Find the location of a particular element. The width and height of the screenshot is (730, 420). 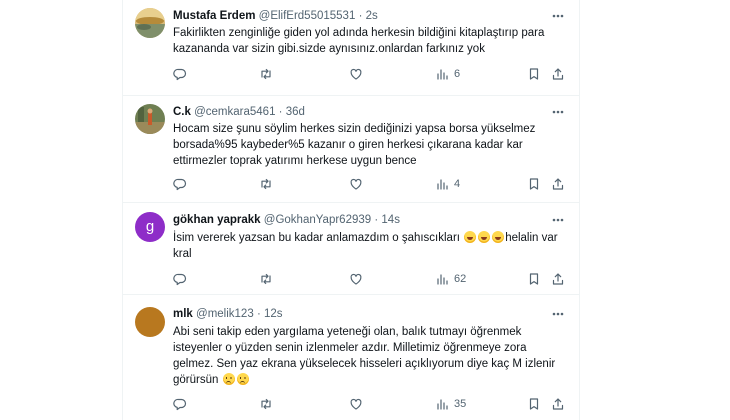

tweet-actions: 35 is located at coordinates (371, 404).